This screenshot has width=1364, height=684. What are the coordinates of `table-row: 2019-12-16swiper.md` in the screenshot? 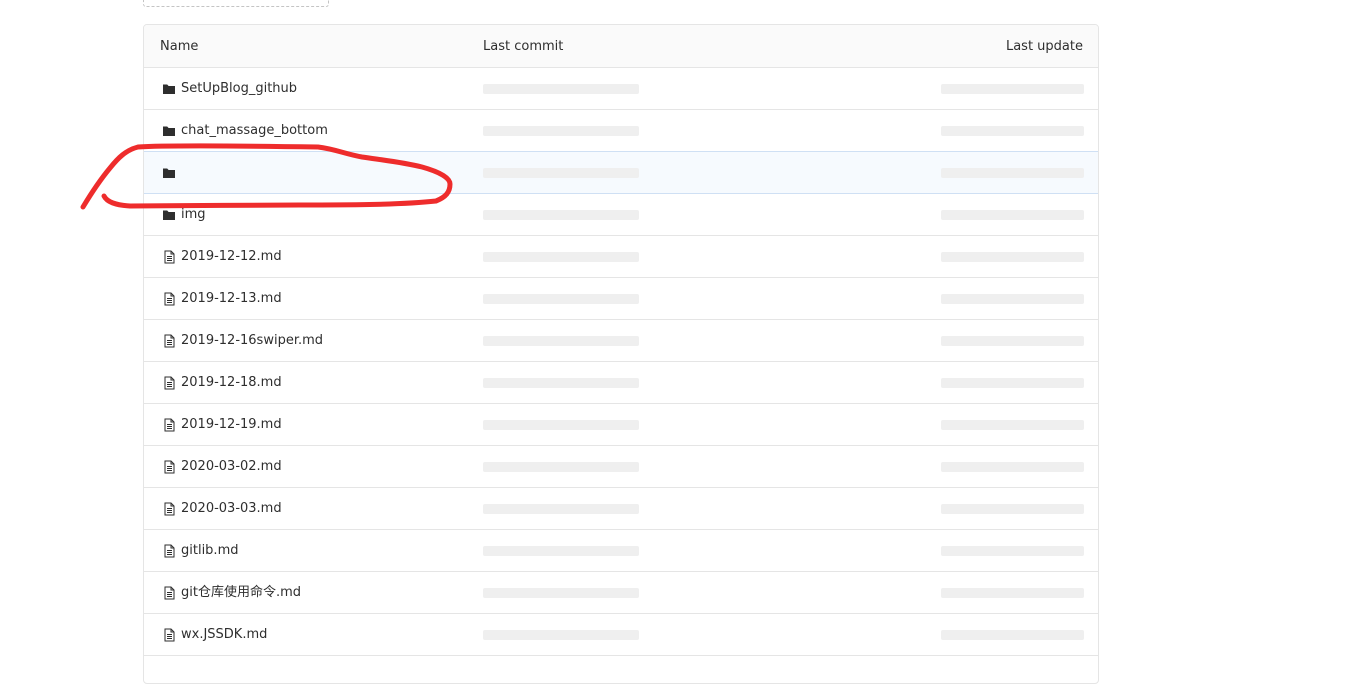 It's located at (621, 341).